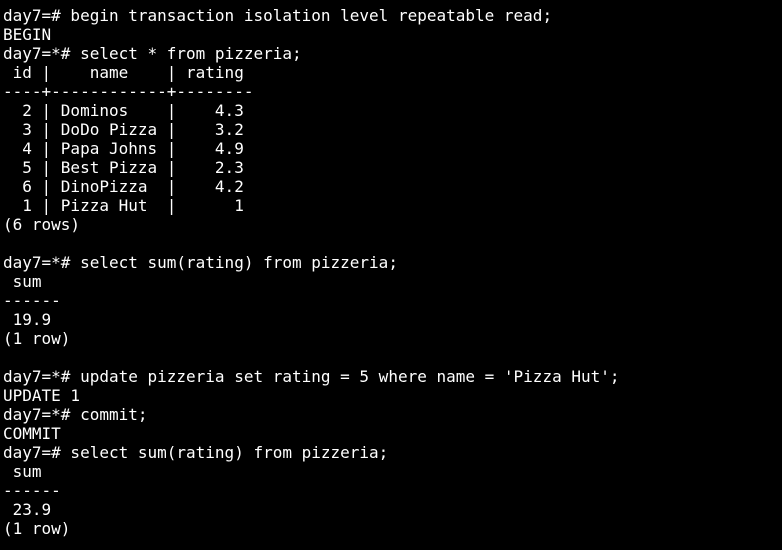 The image size is (782, 550). Describe the element at coordinates (123, 167) in the screenshot. I see `table-row: 5 | Best Pizza | 2.3` at that location.